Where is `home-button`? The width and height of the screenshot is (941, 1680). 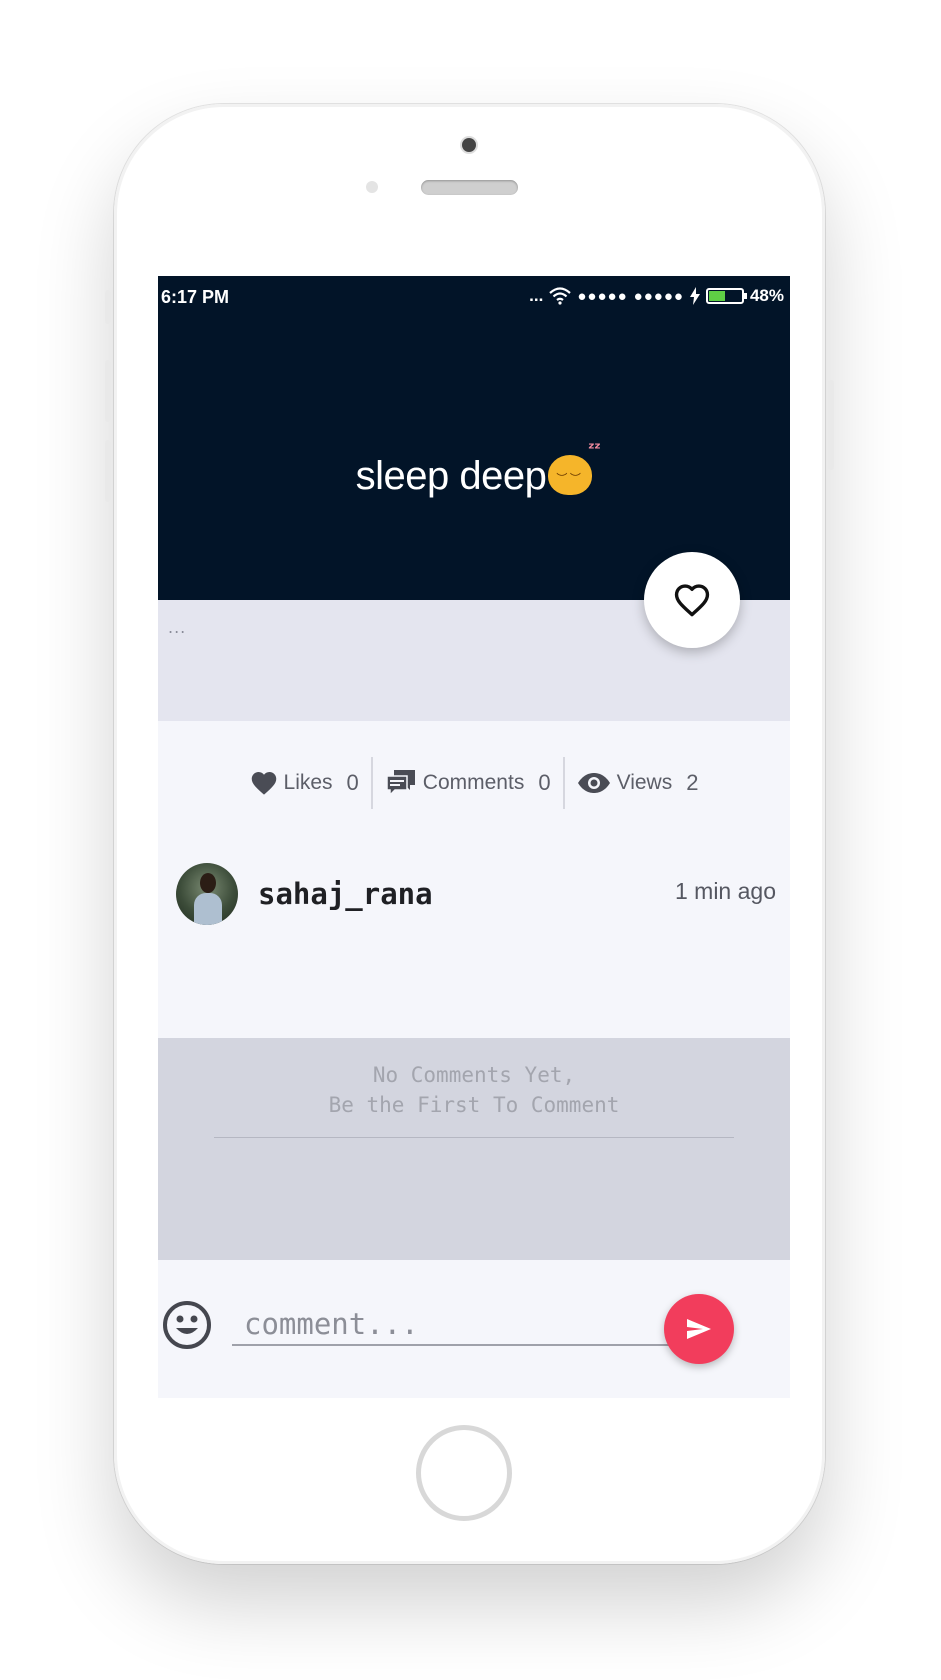
home-button is located at coordinates (464, 1473).